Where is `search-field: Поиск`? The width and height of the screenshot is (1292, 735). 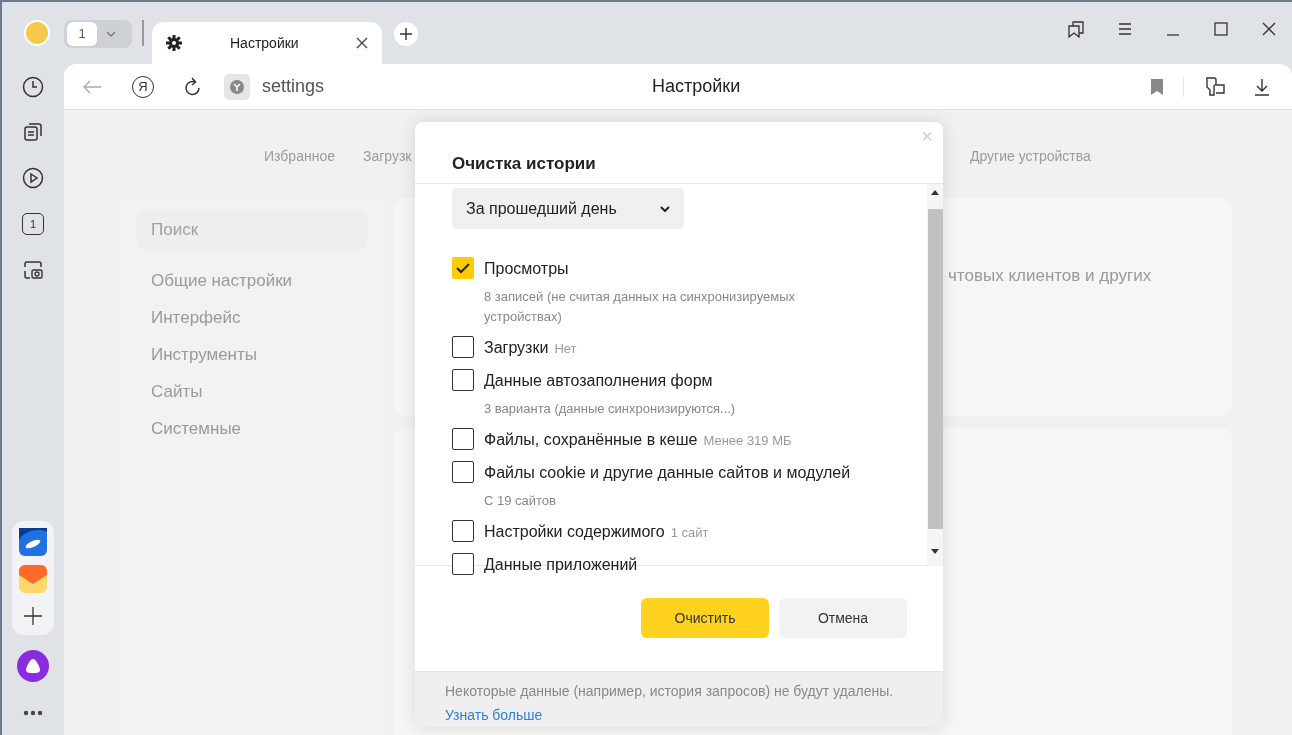 search-field: Поиск is located at coordinates (252, 230).